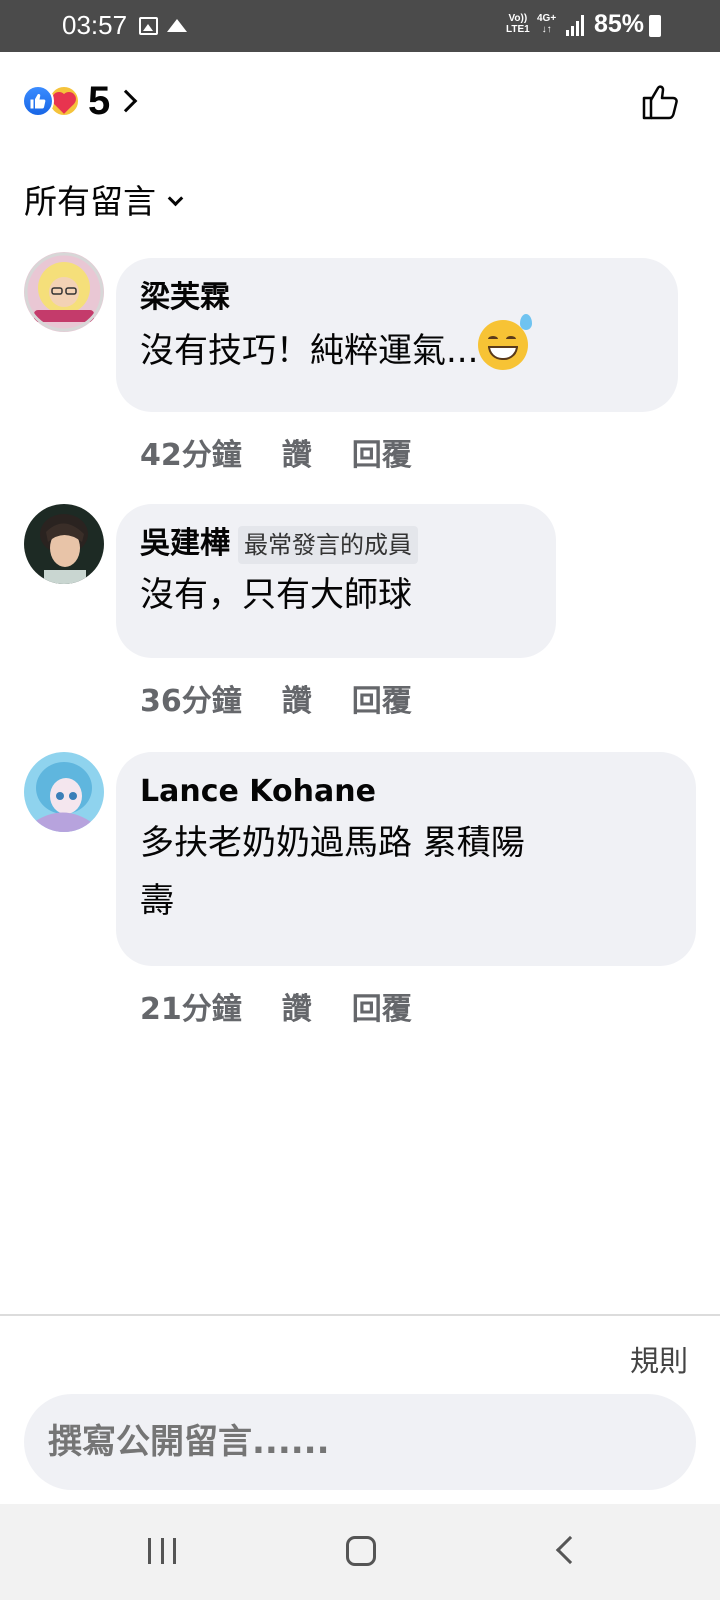 The height and width of the screenshot is (1600, 720). Describe the element at coordinates (148, 26) in the screenshot. I see `gallery-icon` at that location.